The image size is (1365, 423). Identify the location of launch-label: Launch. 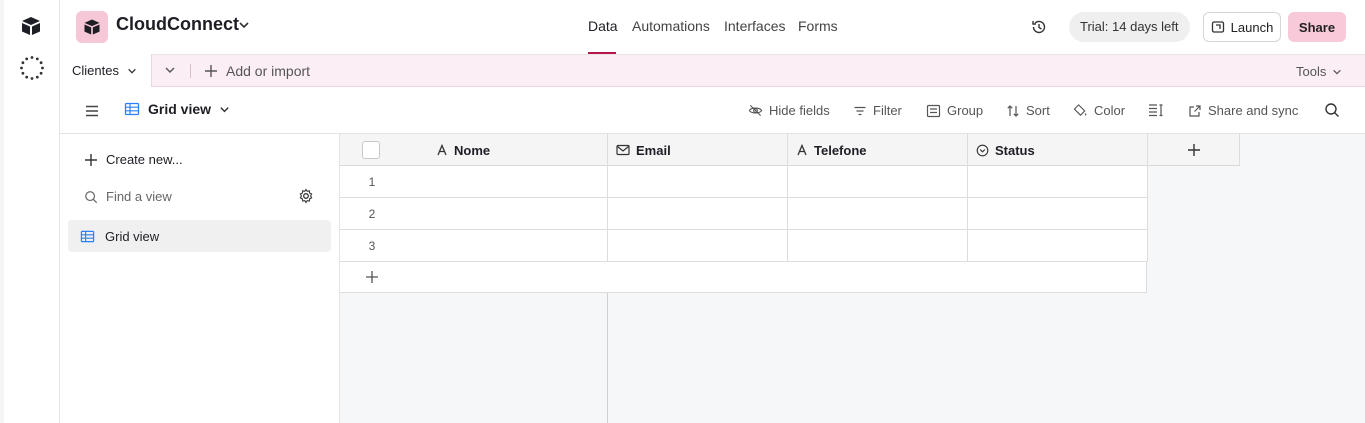
(1252, 27).